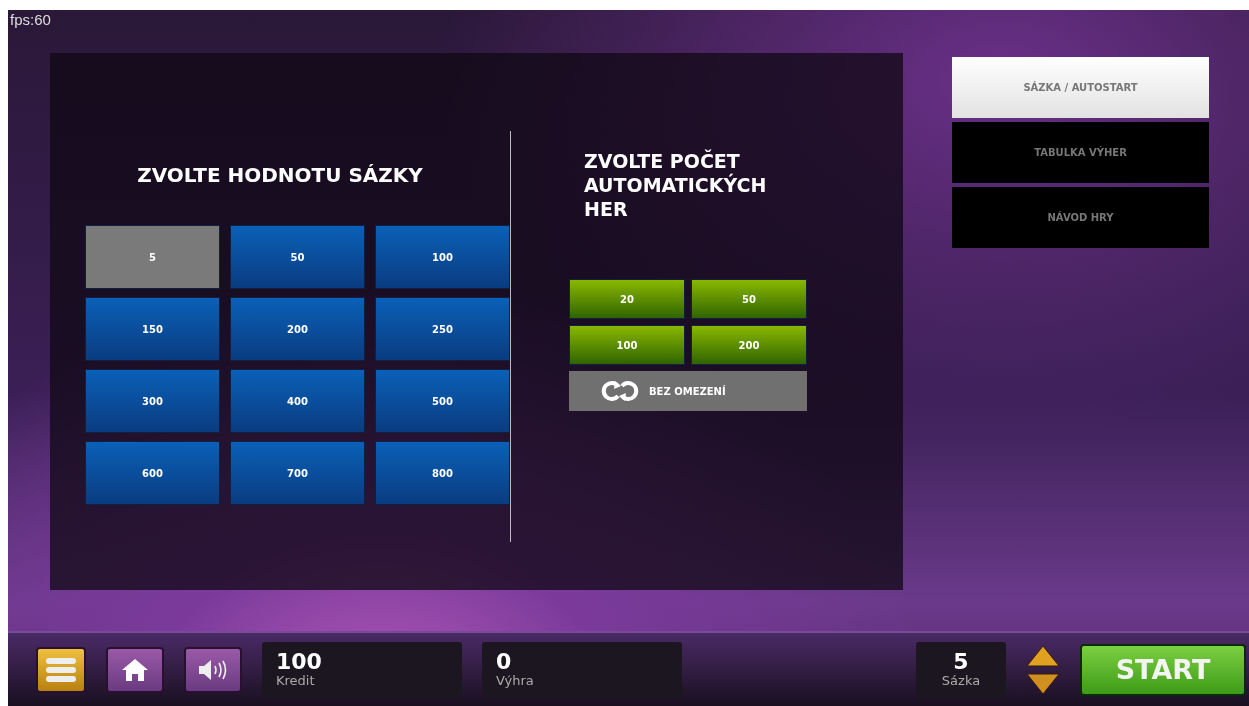 Image resolution: width=1249 pixels, height=706 pixels. Describe the element at coordinates (620, 391) in the screenshot. I see `loop-icon` at that location.